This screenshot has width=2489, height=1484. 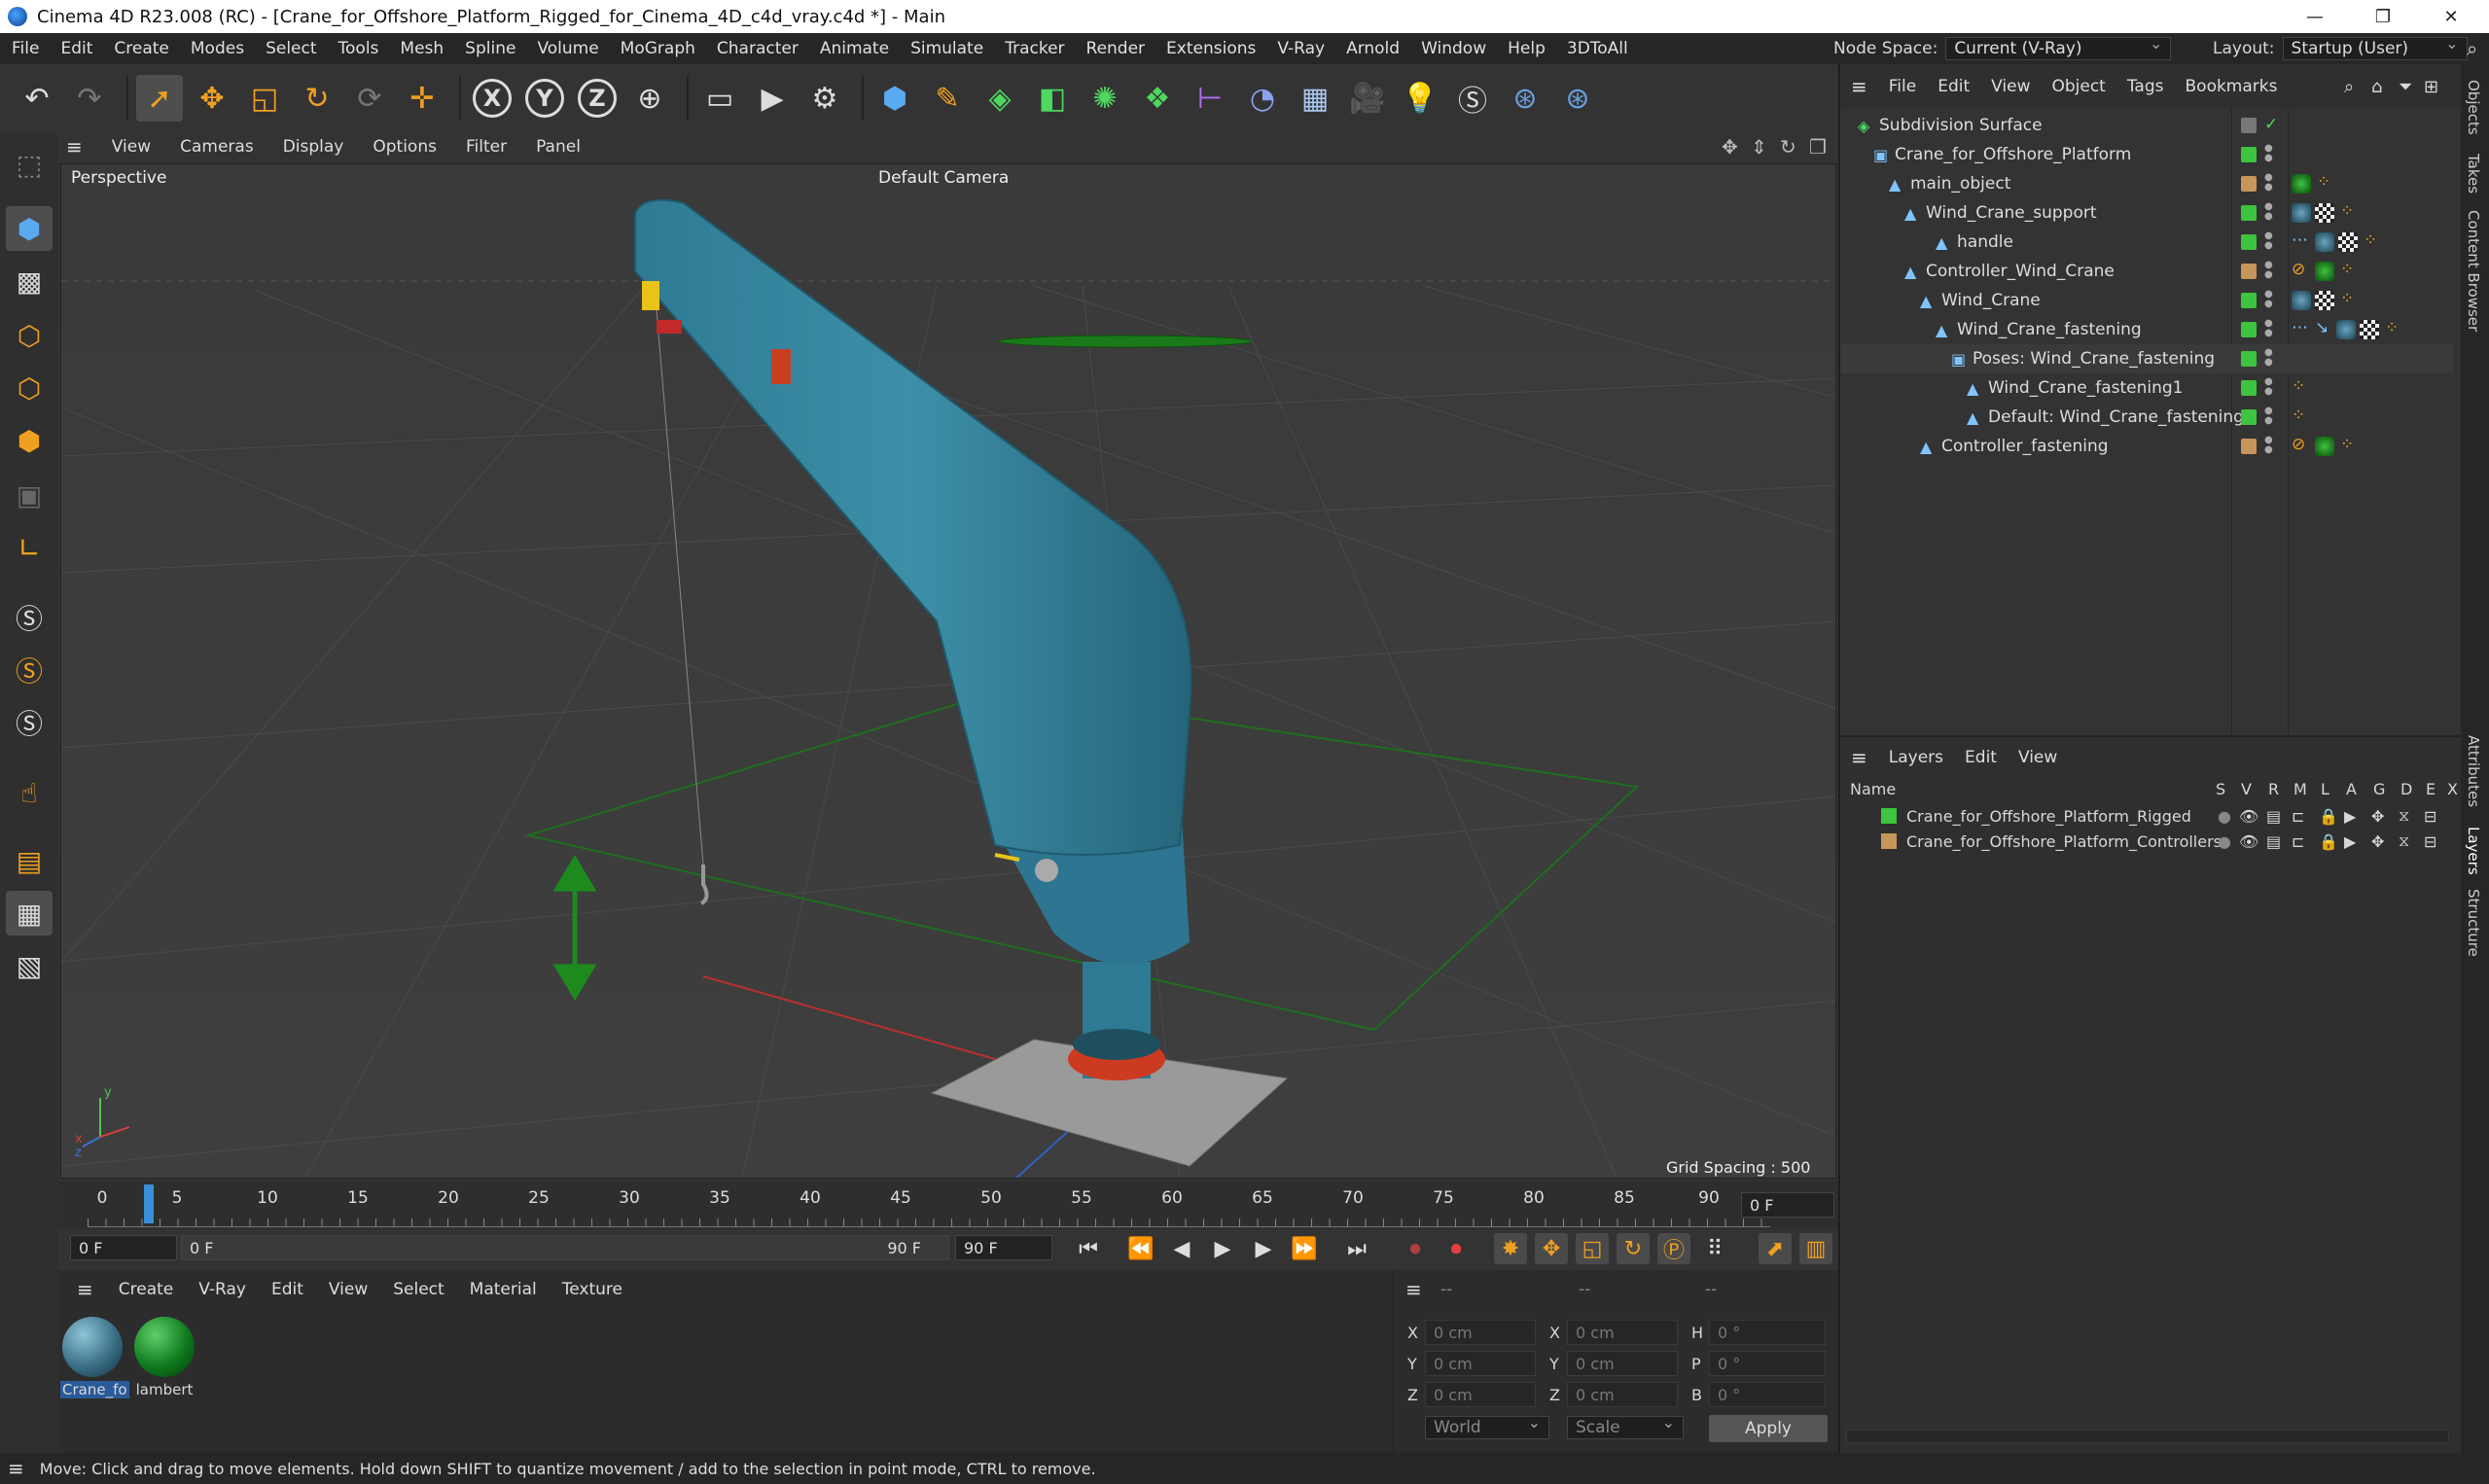 What do you see at coordinates (2146, 301) in the screenshot?
I see `object-row: ▲ Wind_Crane ● ● ⁘` at bounding box center [2146, 301].